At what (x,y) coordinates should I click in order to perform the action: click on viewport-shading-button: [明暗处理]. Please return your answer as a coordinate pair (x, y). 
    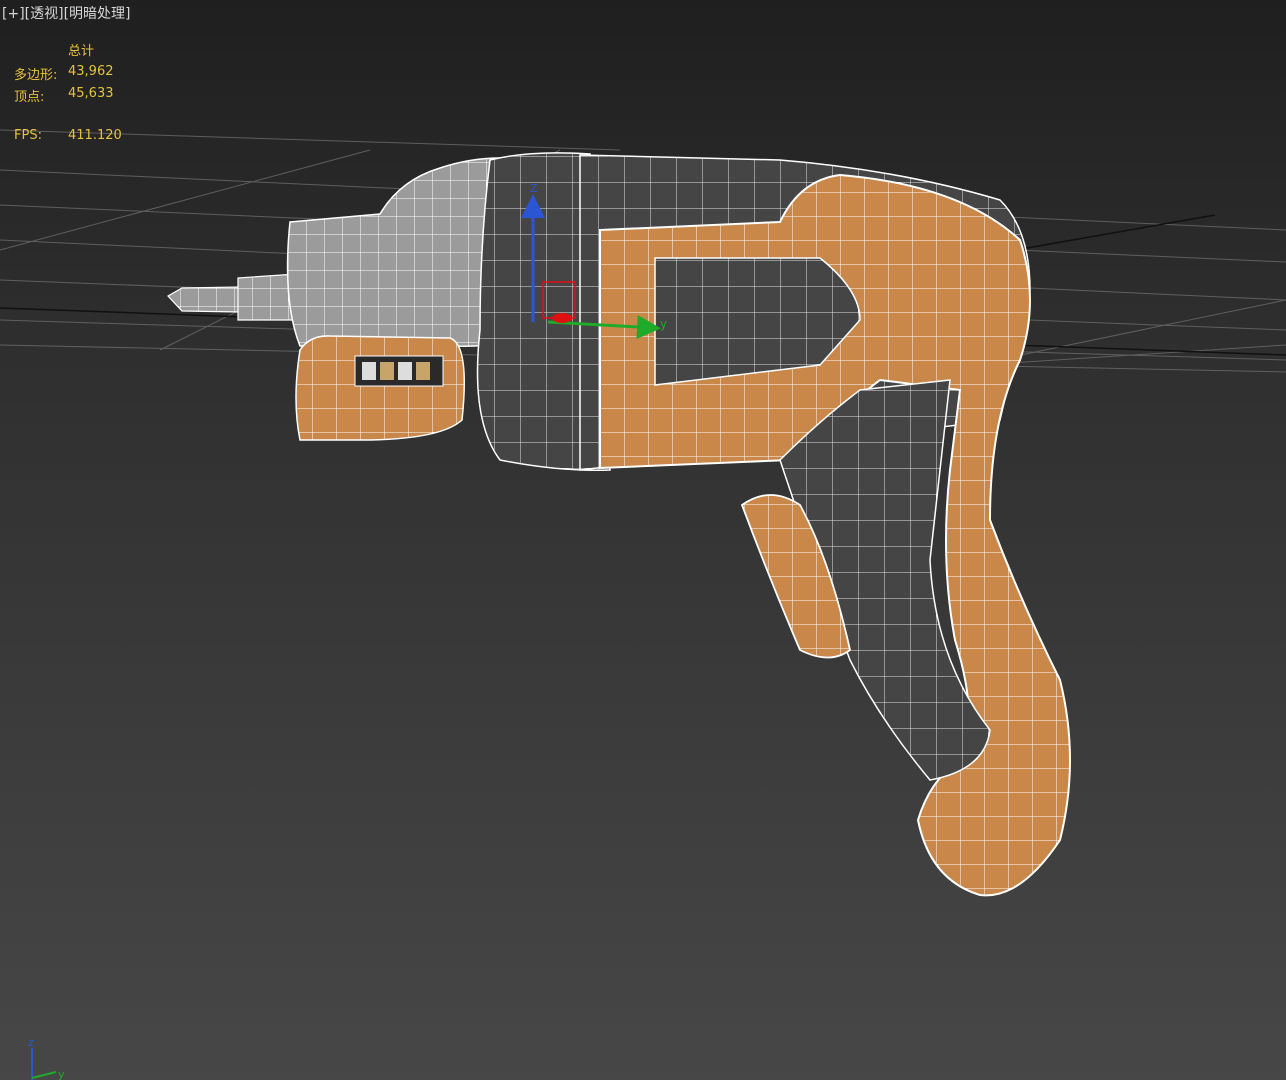
    Looking at the image, I should click on (97, 14).